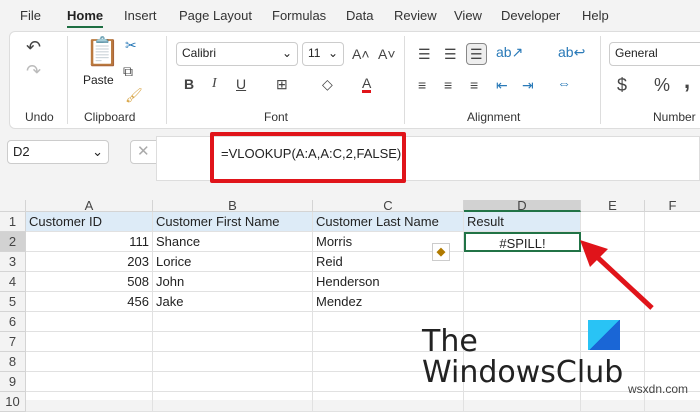  What do you see at coordinates (672, 222) in the screenshot?
I see `cell-F1` at bounding box center [672, 222].